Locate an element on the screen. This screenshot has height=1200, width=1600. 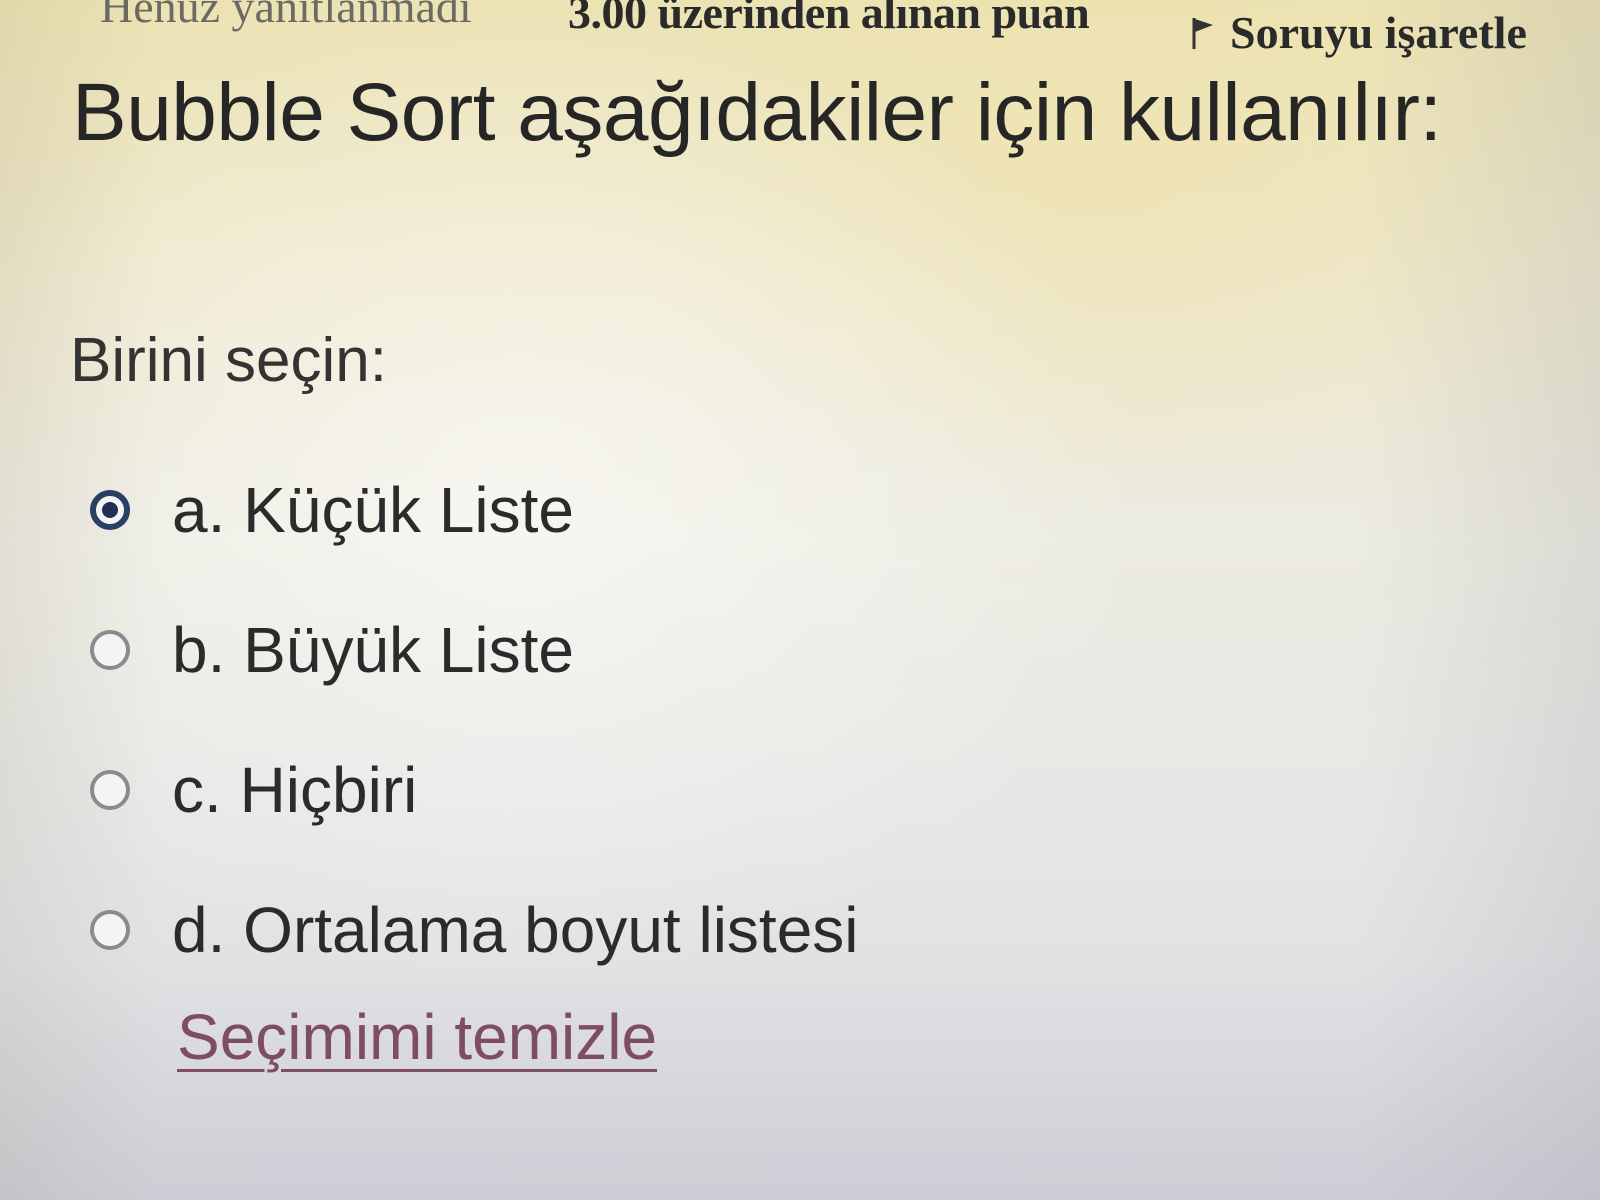
answer-label: d. Ortalama boyut listesi is located at coordinates (515, 930).